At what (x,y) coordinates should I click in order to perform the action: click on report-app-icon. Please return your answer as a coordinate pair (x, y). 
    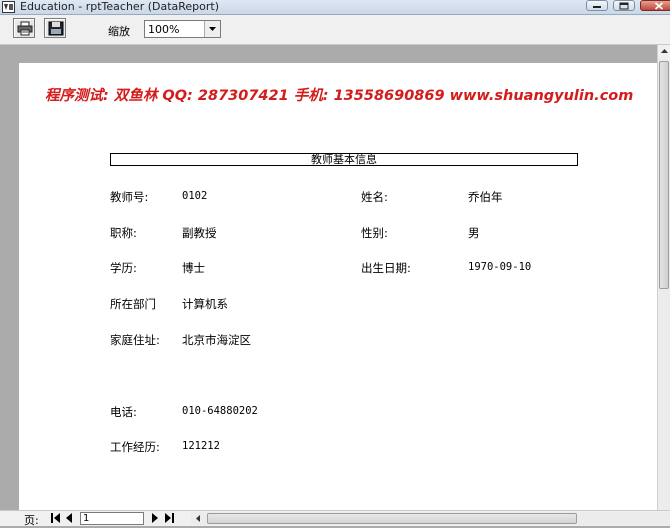
    Looking at the image, I should click on (8, 7).